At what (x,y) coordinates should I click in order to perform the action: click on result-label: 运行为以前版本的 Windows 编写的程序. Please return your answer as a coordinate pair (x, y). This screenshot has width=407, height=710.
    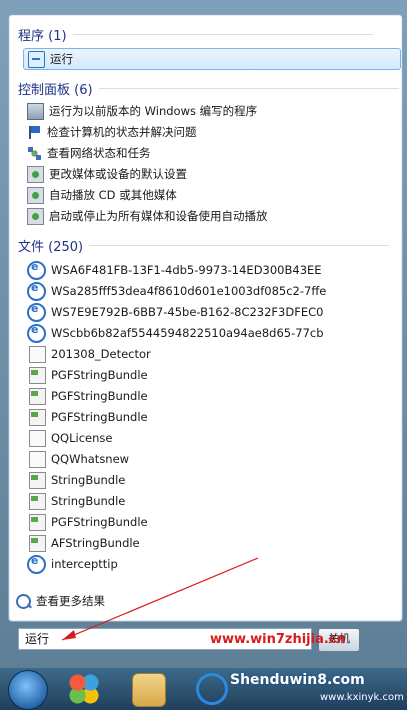
    Looking at the image, I should click on (153, 111).